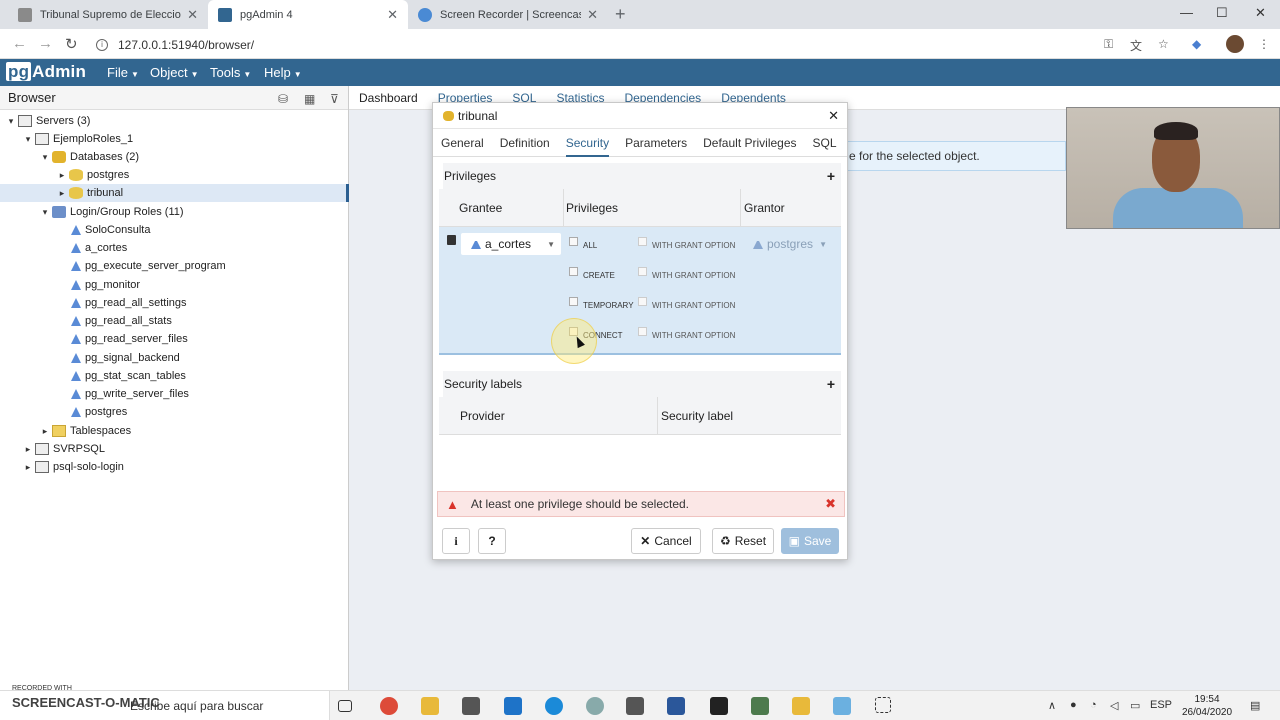 This screenshot has height=720, width=1280. What do you see at coordinates (62, 467) in the screenshot?
I see `tree-node-psql-solo-login: ▸ psql-solo-login` at bounding box center [62, 467].